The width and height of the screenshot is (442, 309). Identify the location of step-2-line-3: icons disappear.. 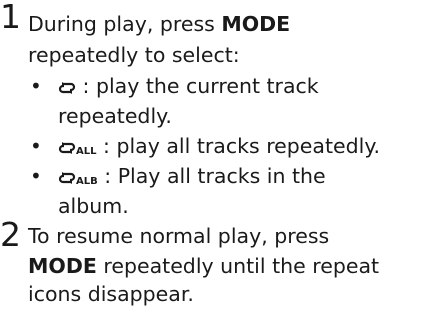
(111, 294).